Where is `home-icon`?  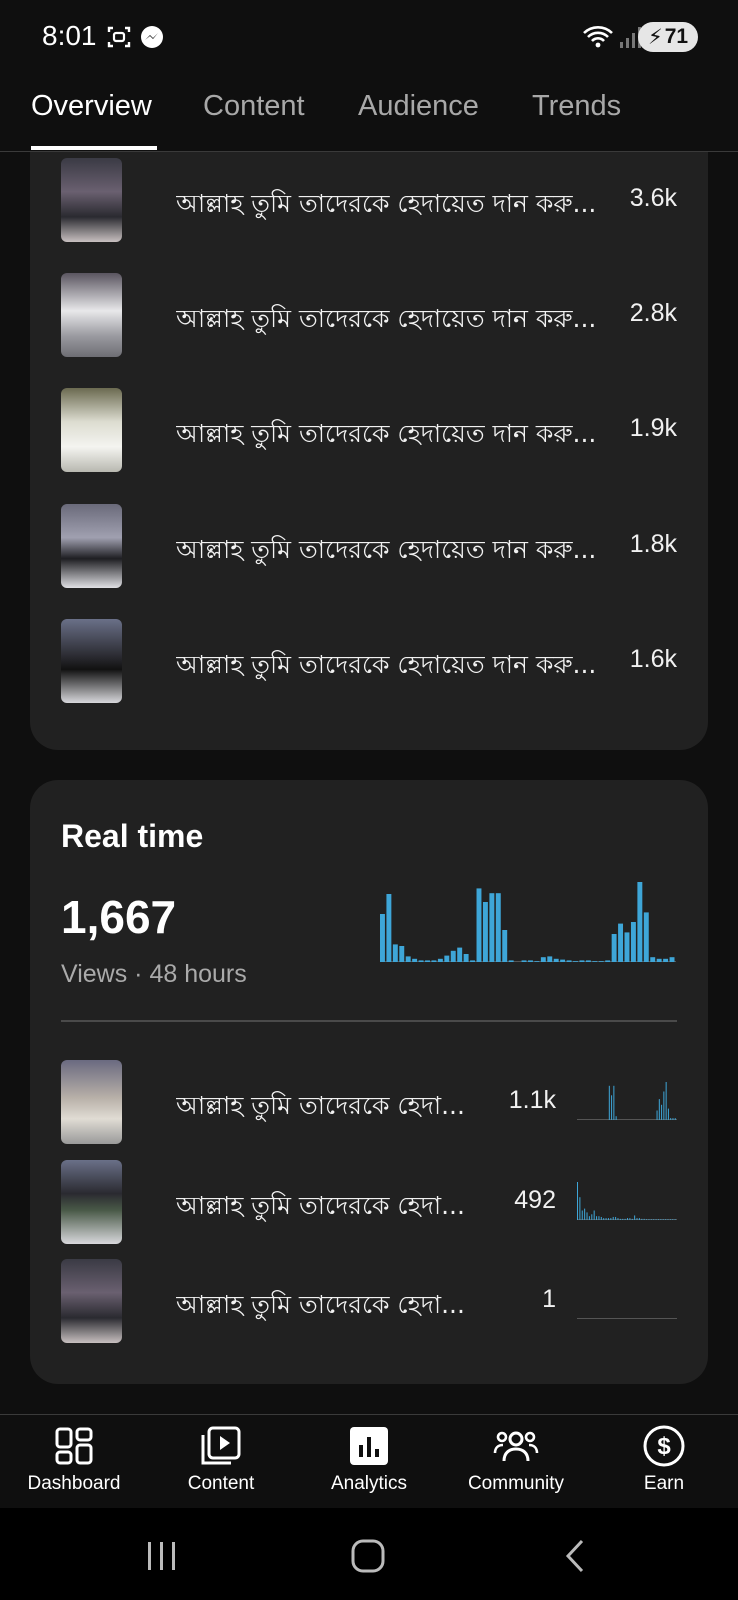 home-icon is located at coordinates (368, 1556).